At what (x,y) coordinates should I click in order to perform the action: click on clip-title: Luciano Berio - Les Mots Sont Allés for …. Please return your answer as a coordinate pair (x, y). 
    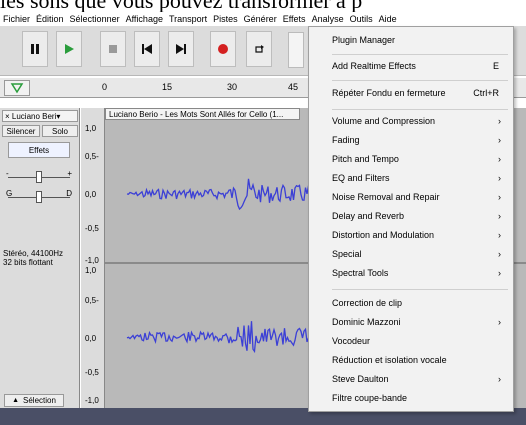
    Looking at the image, I should click on (202, 114).